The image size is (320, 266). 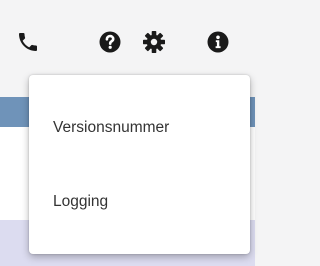 I want to click on info-circle-icon, so click(x=218, y=42).